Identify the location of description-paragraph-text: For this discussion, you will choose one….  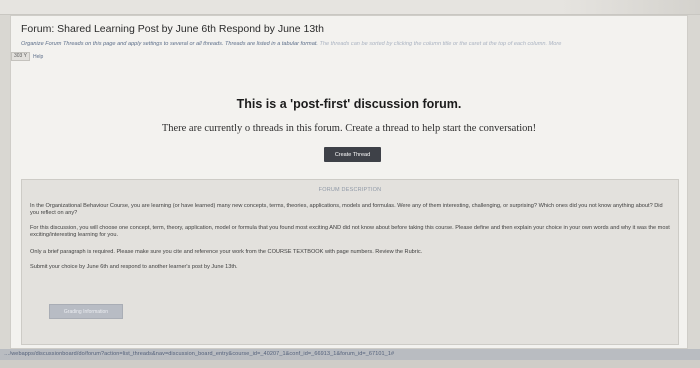
(350, 232).